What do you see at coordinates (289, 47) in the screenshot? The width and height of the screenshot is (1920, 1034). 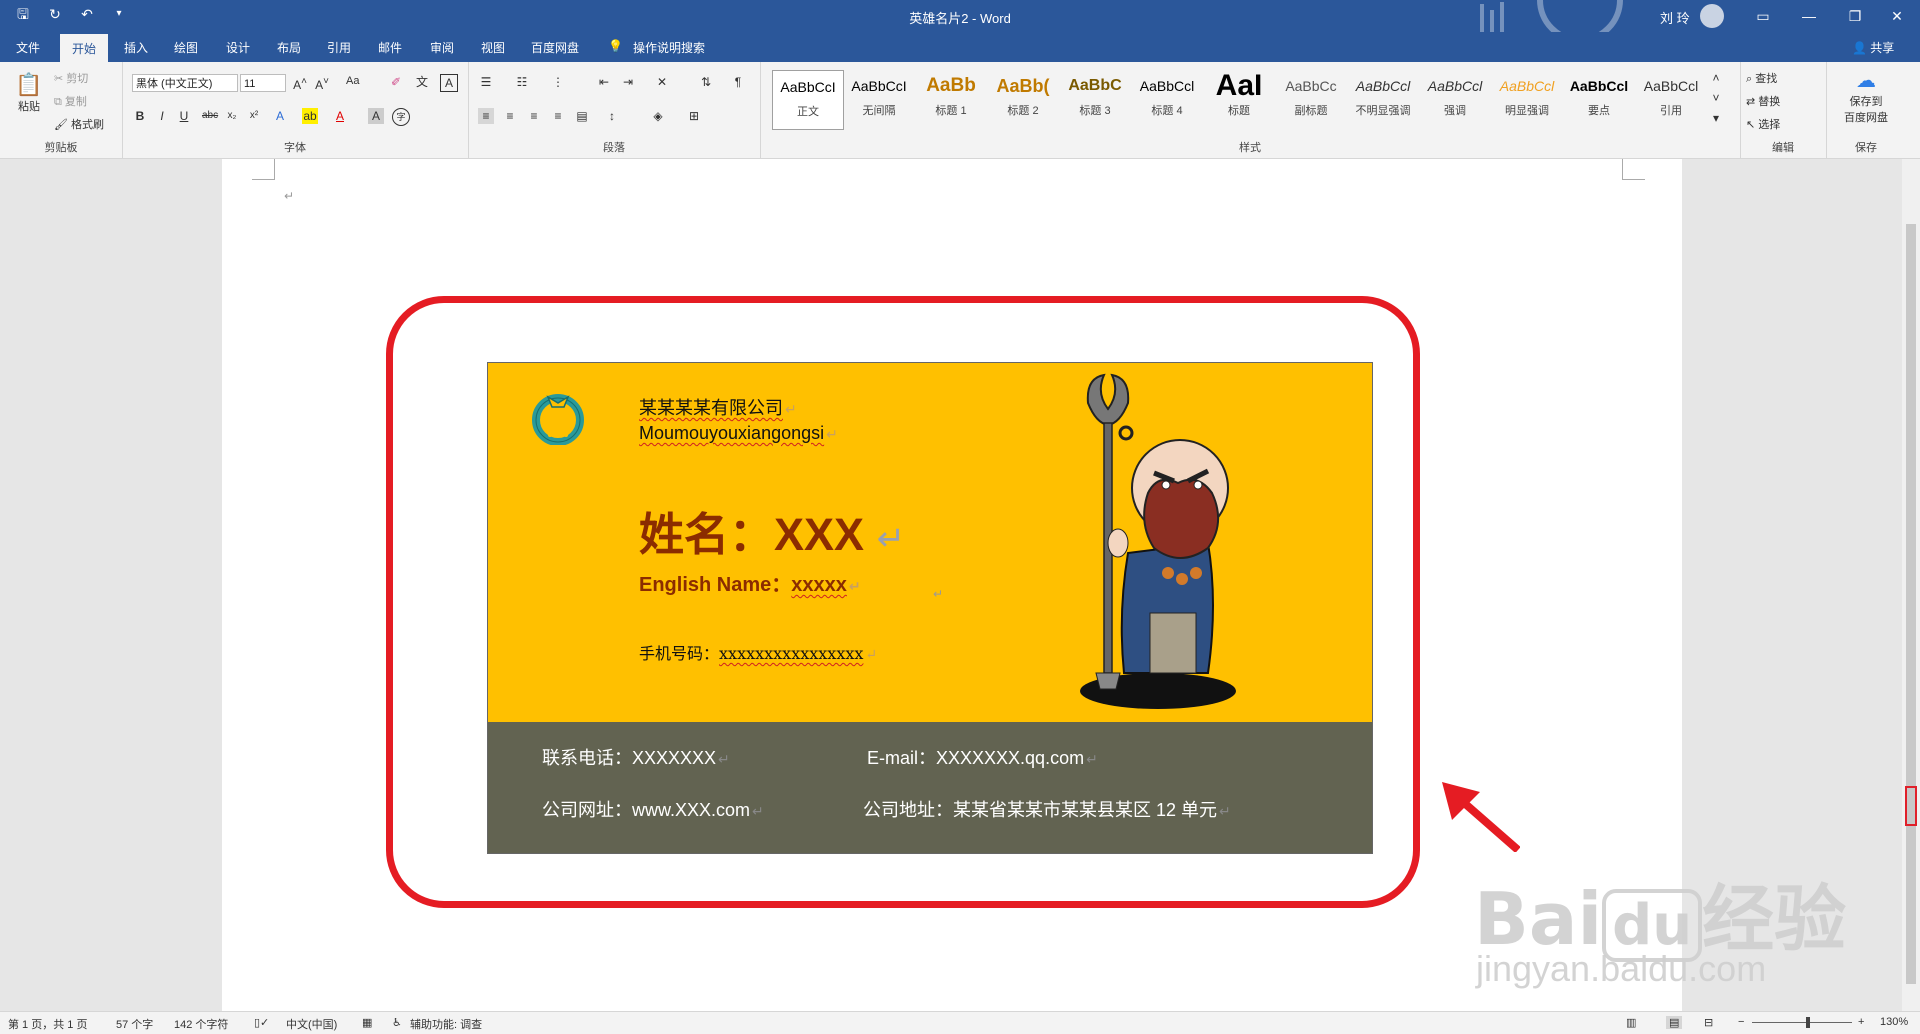 I see `tab-layout: 布局` at bounding box center [289, 47].